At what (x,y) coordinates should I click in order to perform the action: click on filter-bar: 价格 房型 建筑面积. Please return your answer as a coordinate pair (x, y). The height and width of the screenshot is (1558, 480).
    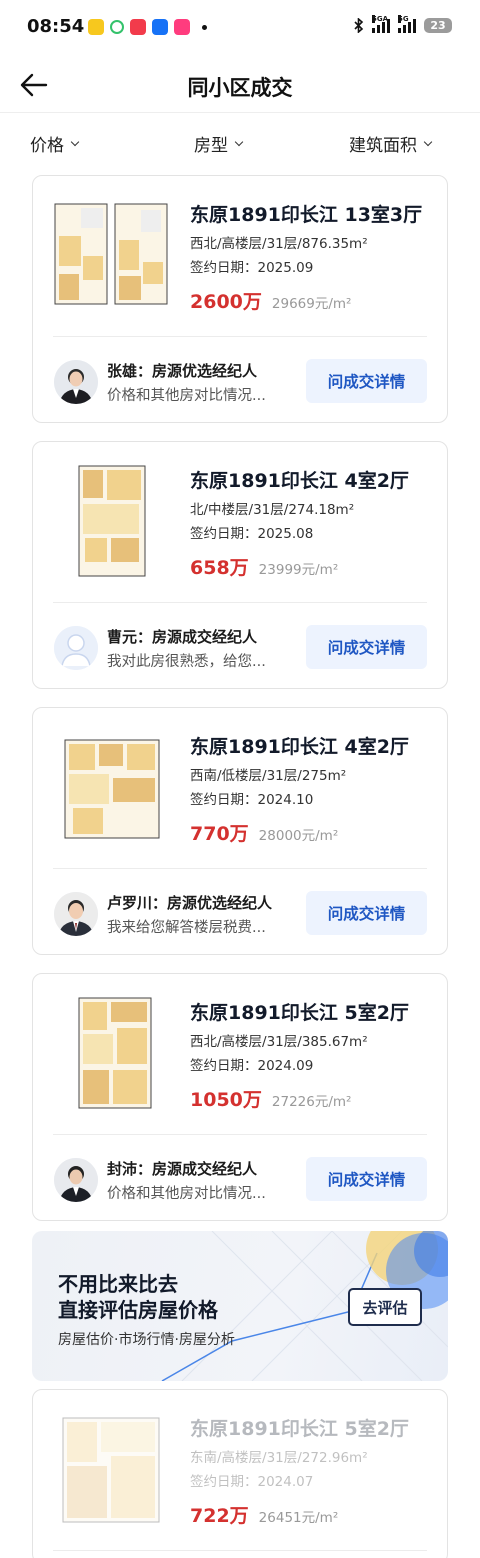
    Looking at the image, I should click on (240, 142).